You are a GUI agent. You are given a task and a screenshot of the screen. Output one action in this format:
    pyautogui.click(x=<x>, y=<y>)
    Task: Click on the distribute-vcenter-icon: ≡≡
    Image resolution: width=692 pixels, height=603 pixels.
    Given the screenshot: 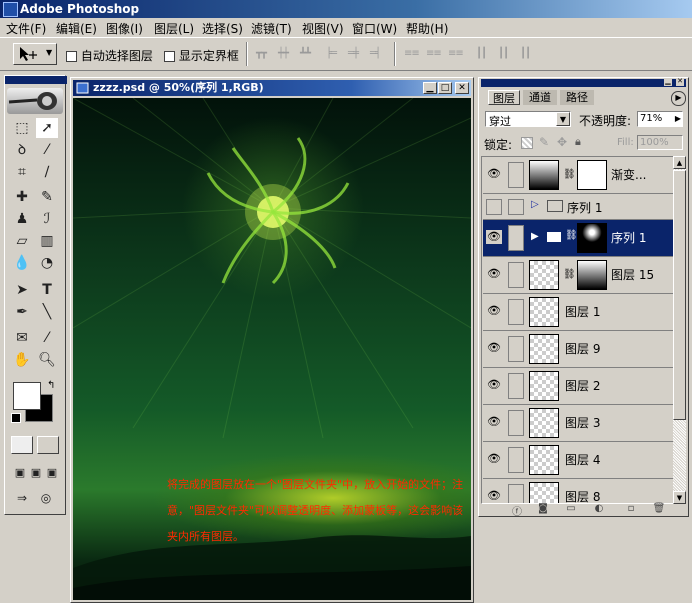 What is the action you would take?
    pyautogui.click(x=435, y=54)
    